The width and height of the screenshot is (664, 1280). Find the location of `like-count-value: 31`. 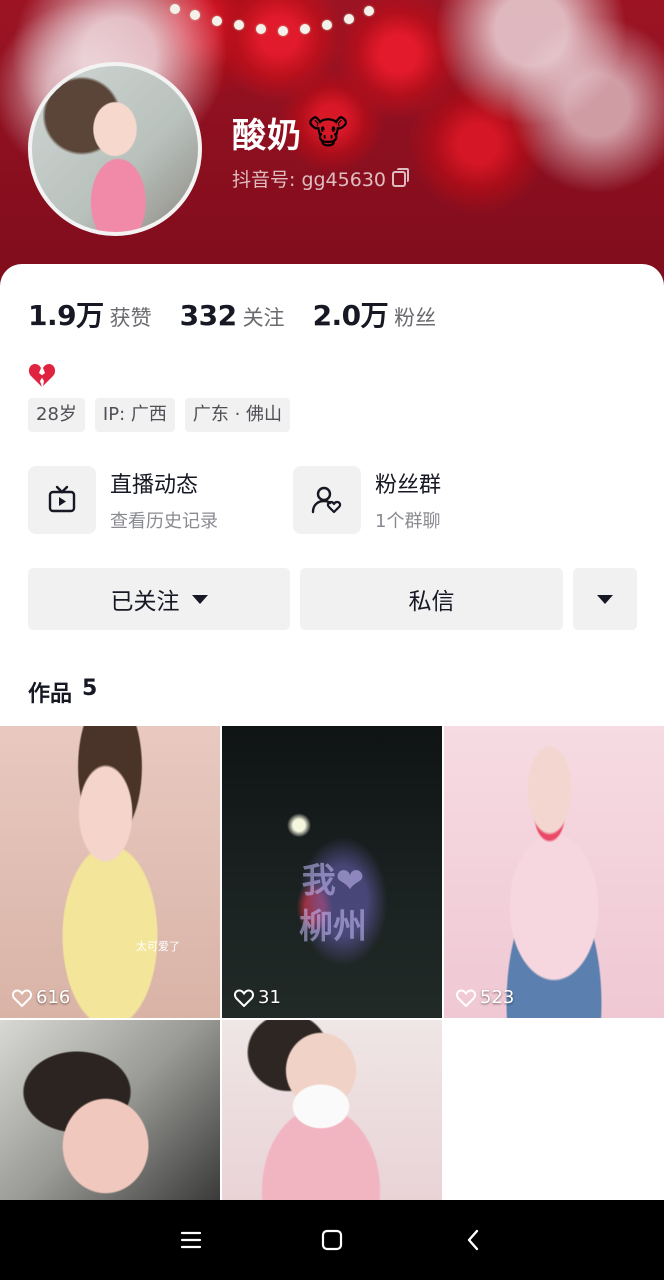

like-count-value: 31 is located at coordinates (269, 997).